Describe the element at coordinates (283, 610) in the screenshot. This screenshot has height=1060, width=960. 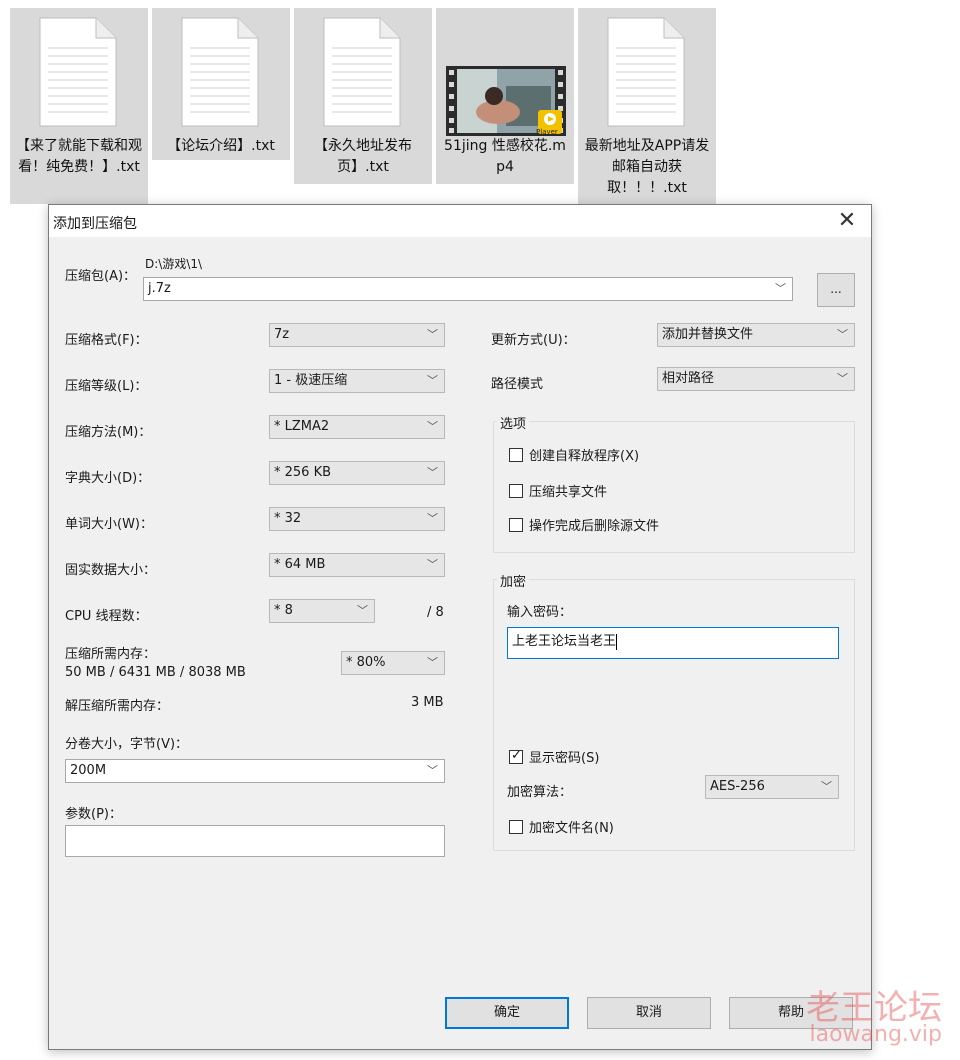
I see `cpu-value: * 8` at that location.